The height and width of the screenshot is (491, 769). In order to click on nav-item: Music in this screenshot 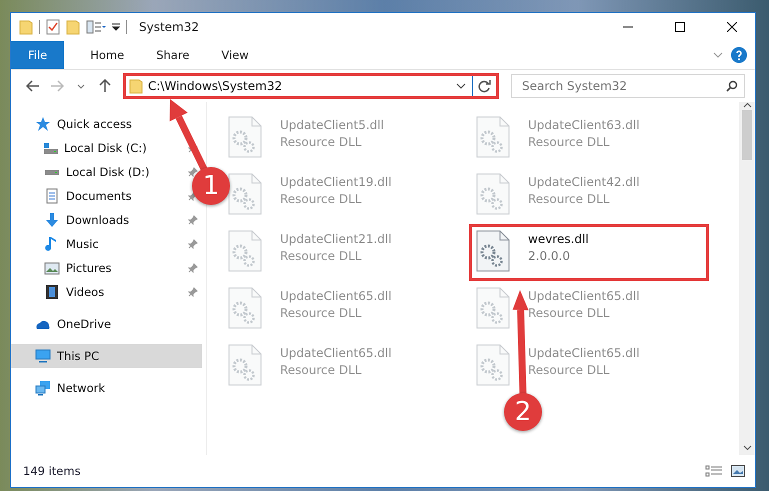, I will do `click(82, 244)`.